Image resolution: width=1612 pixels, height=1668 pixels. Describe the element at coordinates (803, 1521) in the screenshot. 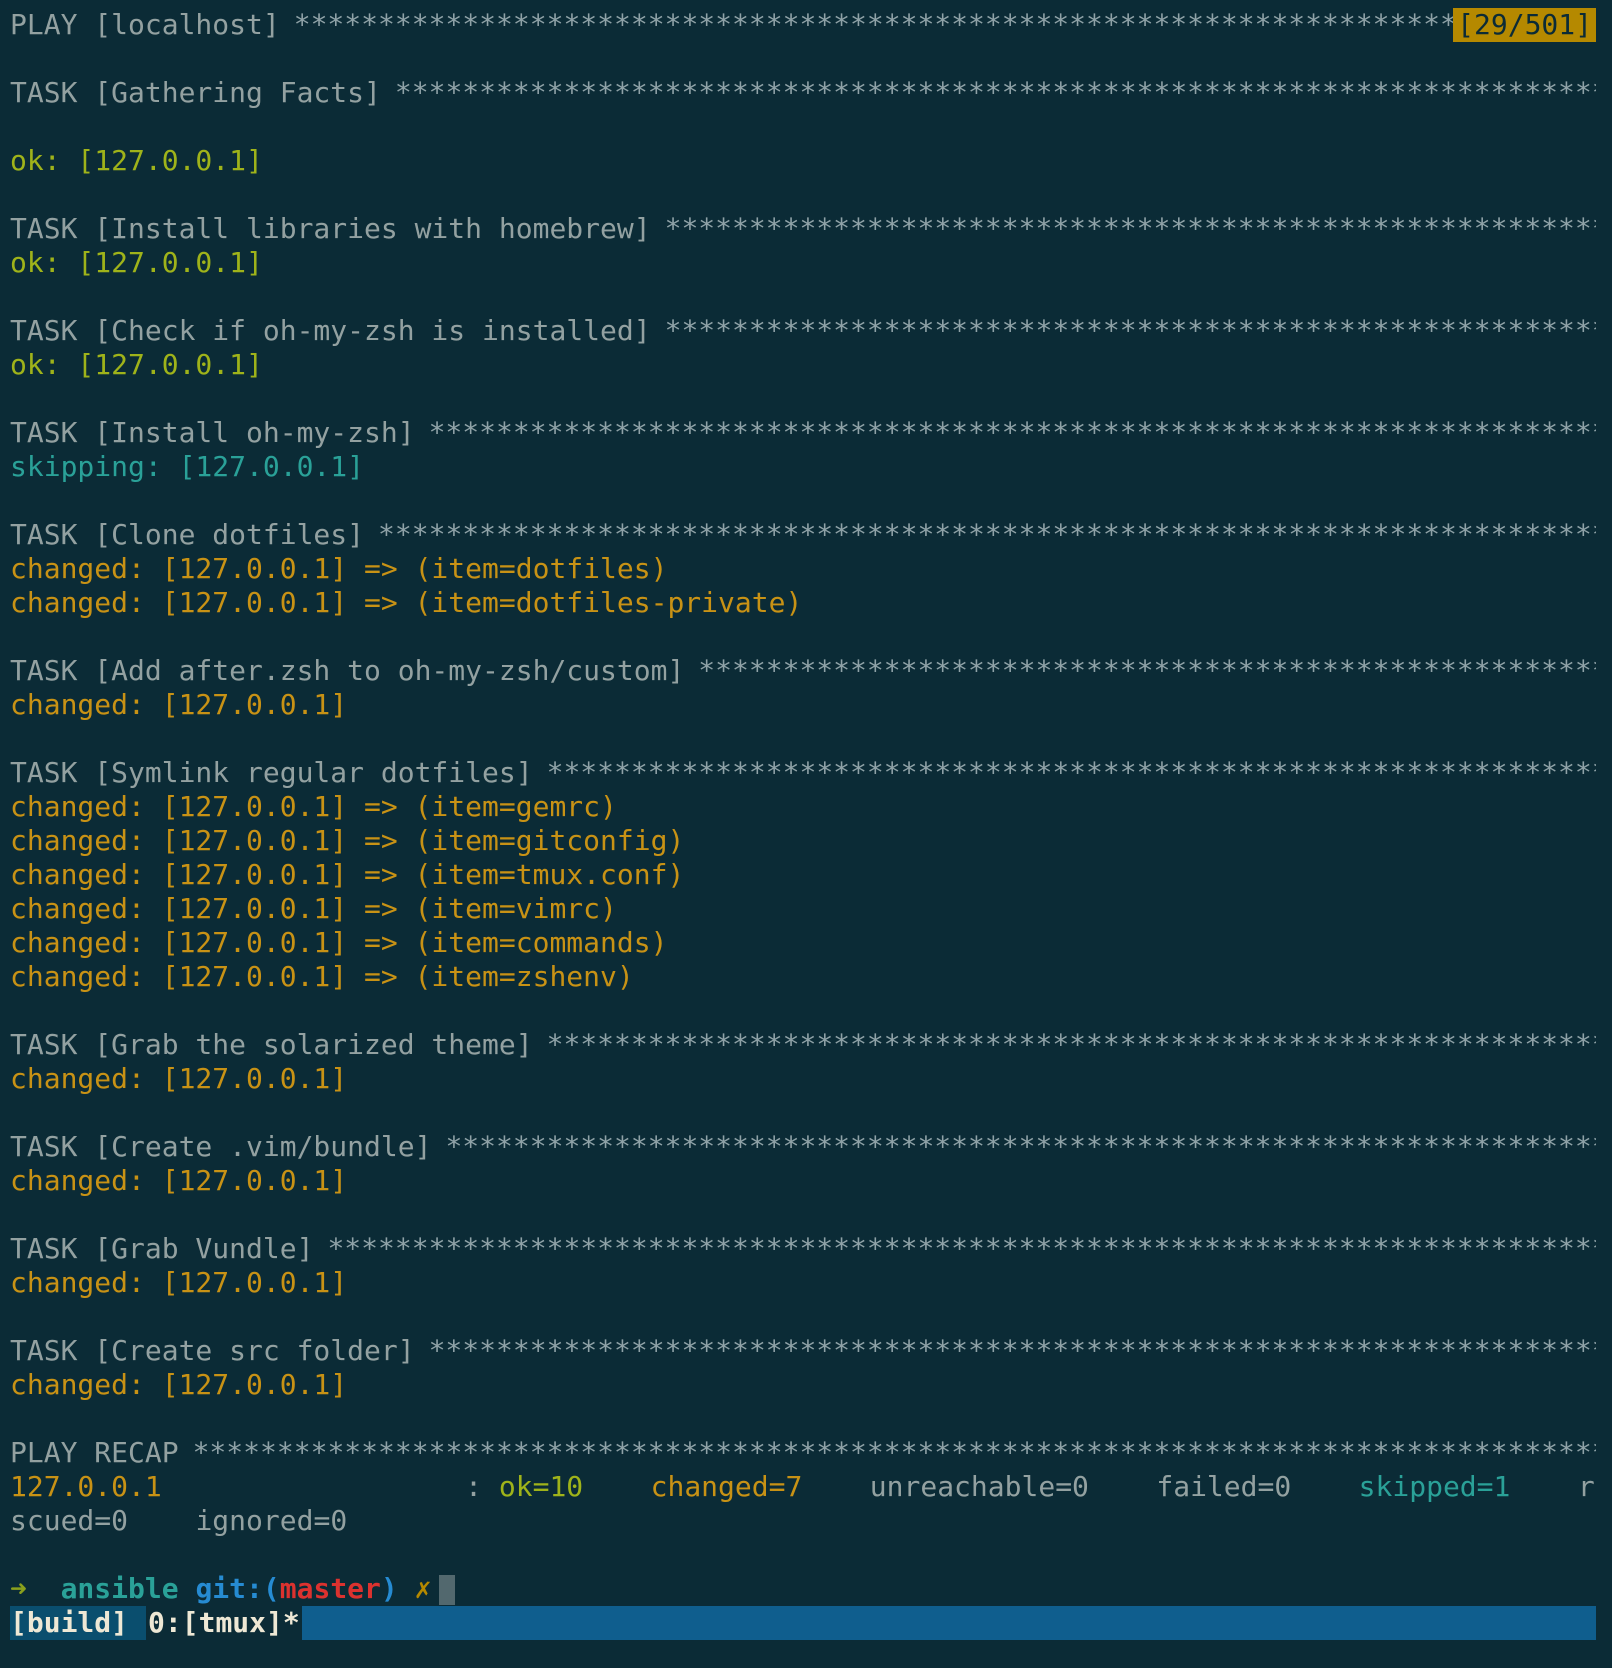

I see `recap-row-wrap: scued=0 ignored=0` at that location.